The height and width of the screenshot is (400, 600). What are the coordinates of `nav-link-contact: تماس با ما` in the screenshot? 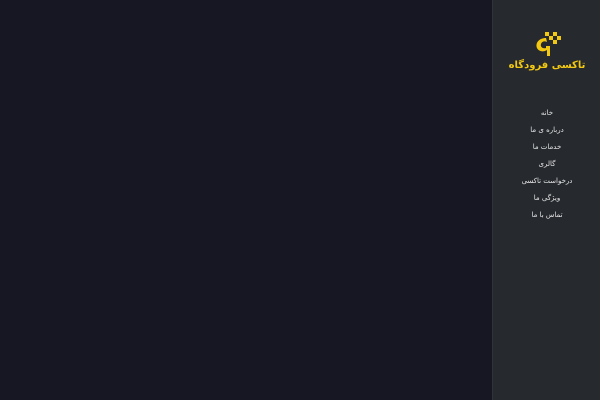 It's located at (546, 215).